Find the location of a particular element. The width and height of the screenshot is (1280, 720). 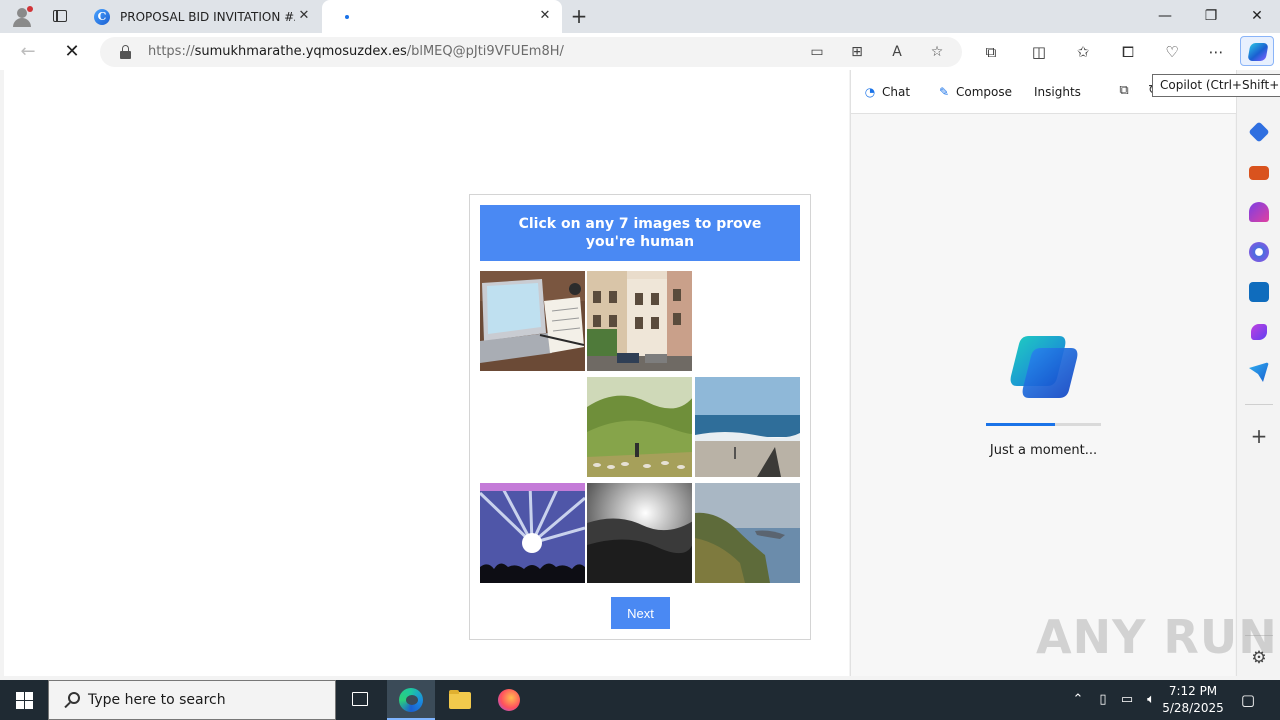

lock-icon is located at coordinates (125, 52).